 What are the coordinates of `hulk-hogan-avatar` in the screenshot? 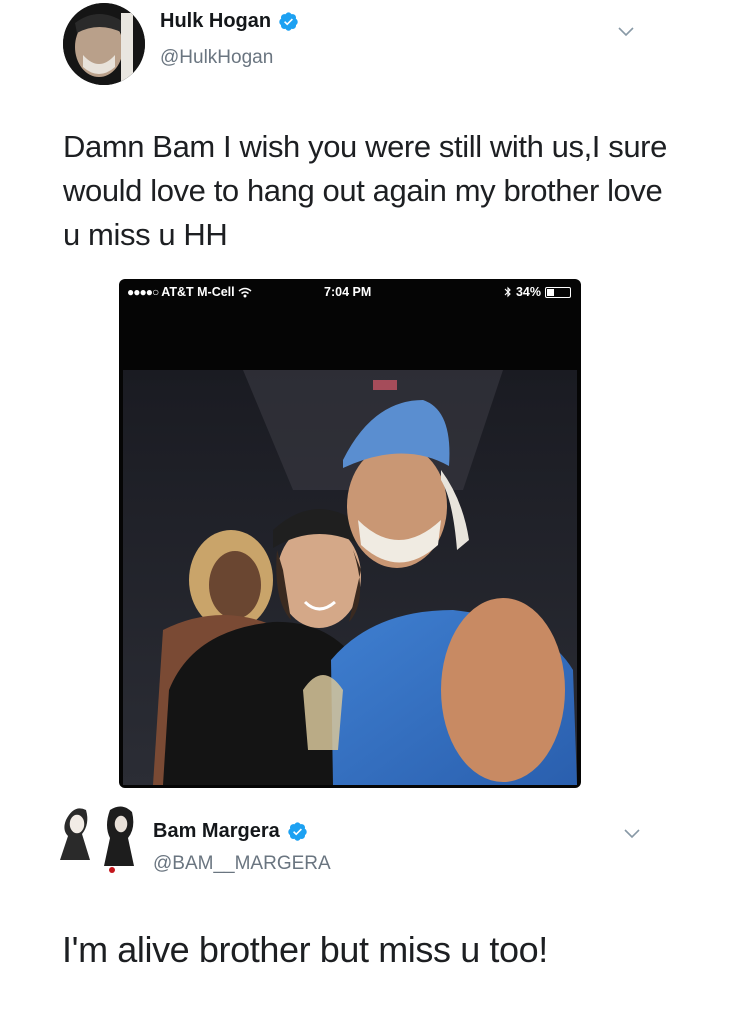 It's located at (104, 44).